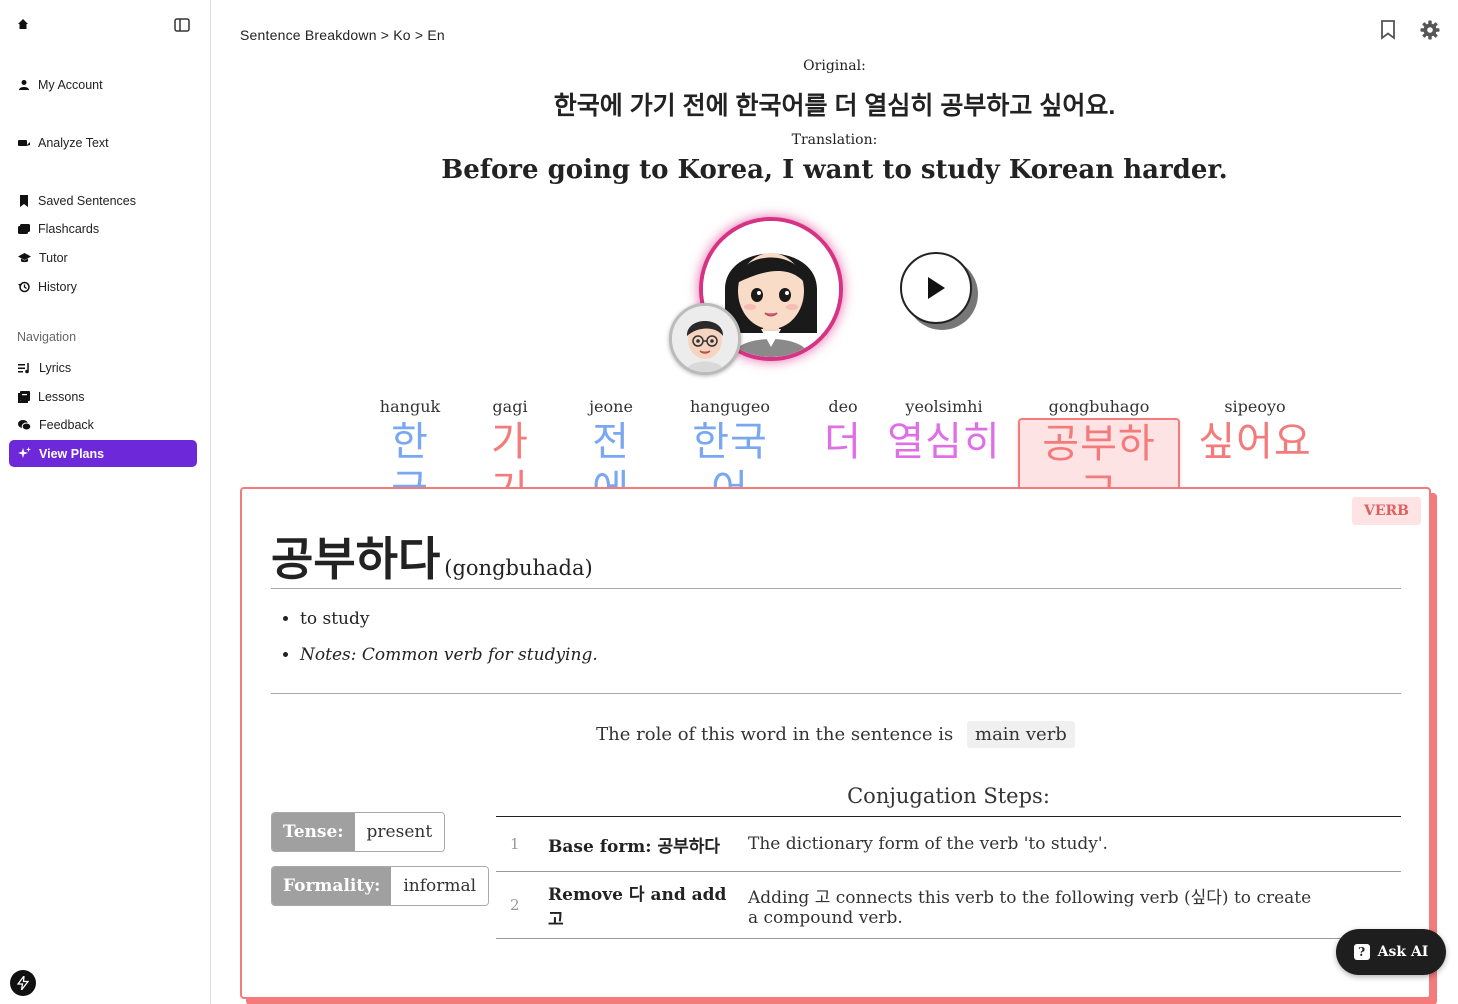 The height and width of the screenshot is (1004, 1458). Describe the element at coordinates (66, 424) in the screenshot. I see `sidebar-item-label: Feedback` at that location.